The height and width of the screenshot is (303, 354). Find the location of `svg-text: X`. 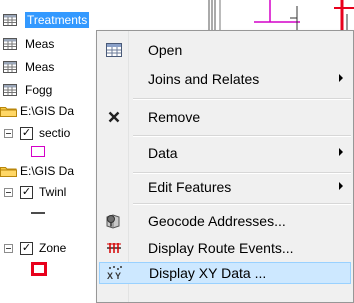

svg-text: X is located at coordinates (110, 276).